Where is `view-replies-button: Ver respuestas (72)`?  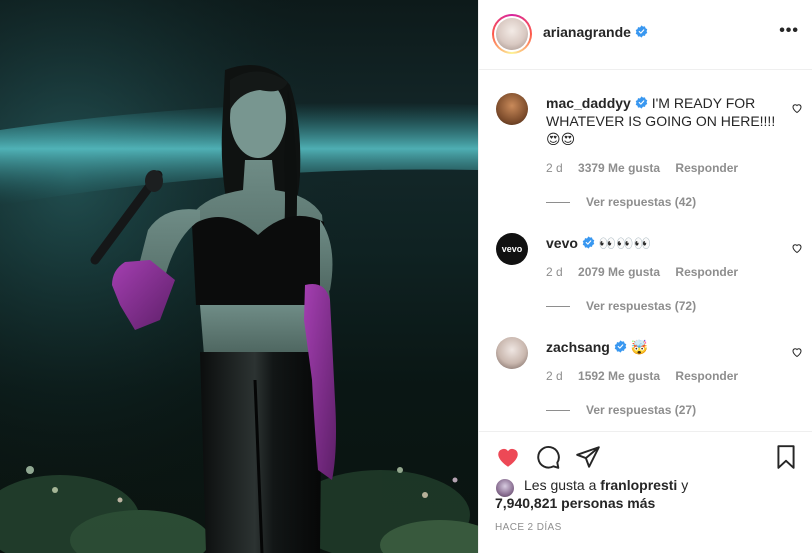 view-replies-button: Ver respuestas (72) is located at coordinates (621, 306).